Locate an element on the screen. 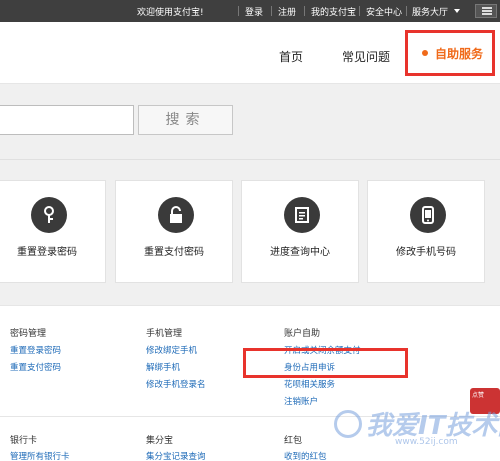  tile-reset-payment-password: 重置支付密码 is located at coordinates (174, 231).